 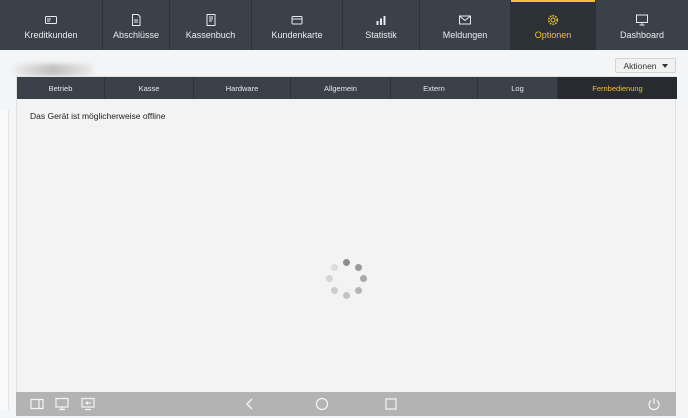 I want to click on tab-label: Allgemein, so click(x=340, y=88).